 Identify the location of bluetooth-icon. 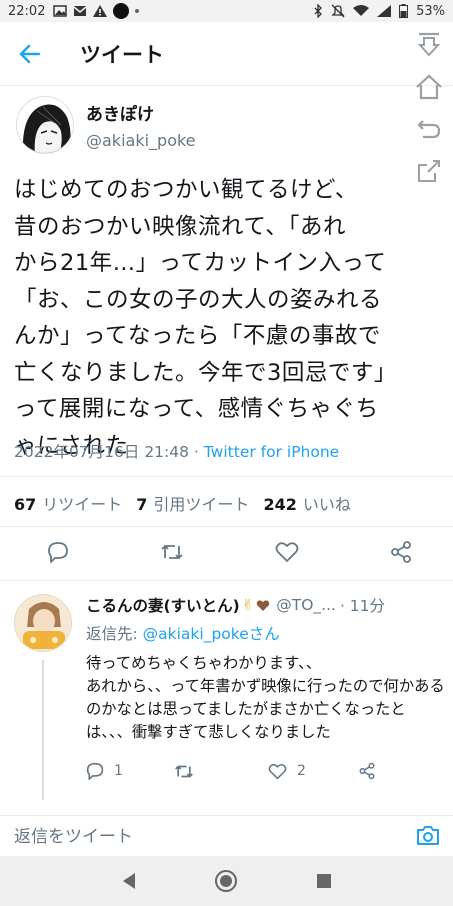
(318, 11).